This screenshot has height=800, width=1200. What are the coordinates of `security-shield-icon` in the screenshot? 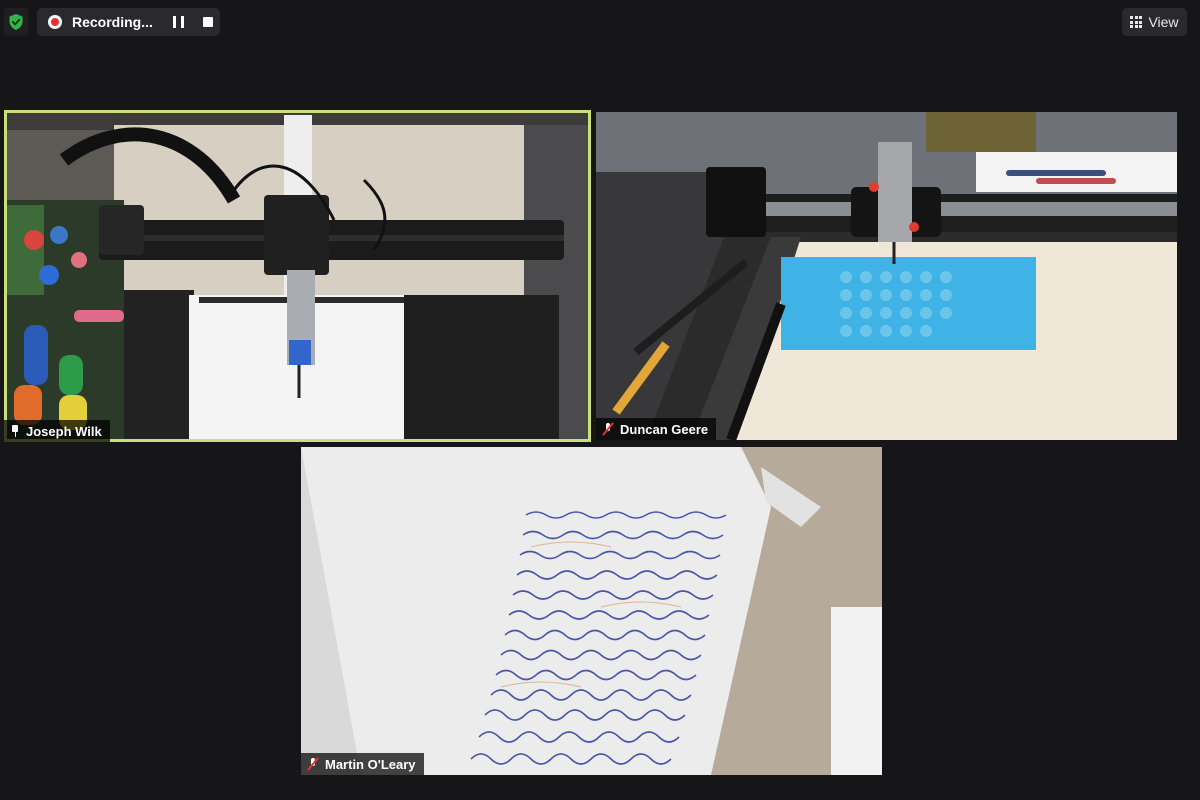 It's located at (16, 22).